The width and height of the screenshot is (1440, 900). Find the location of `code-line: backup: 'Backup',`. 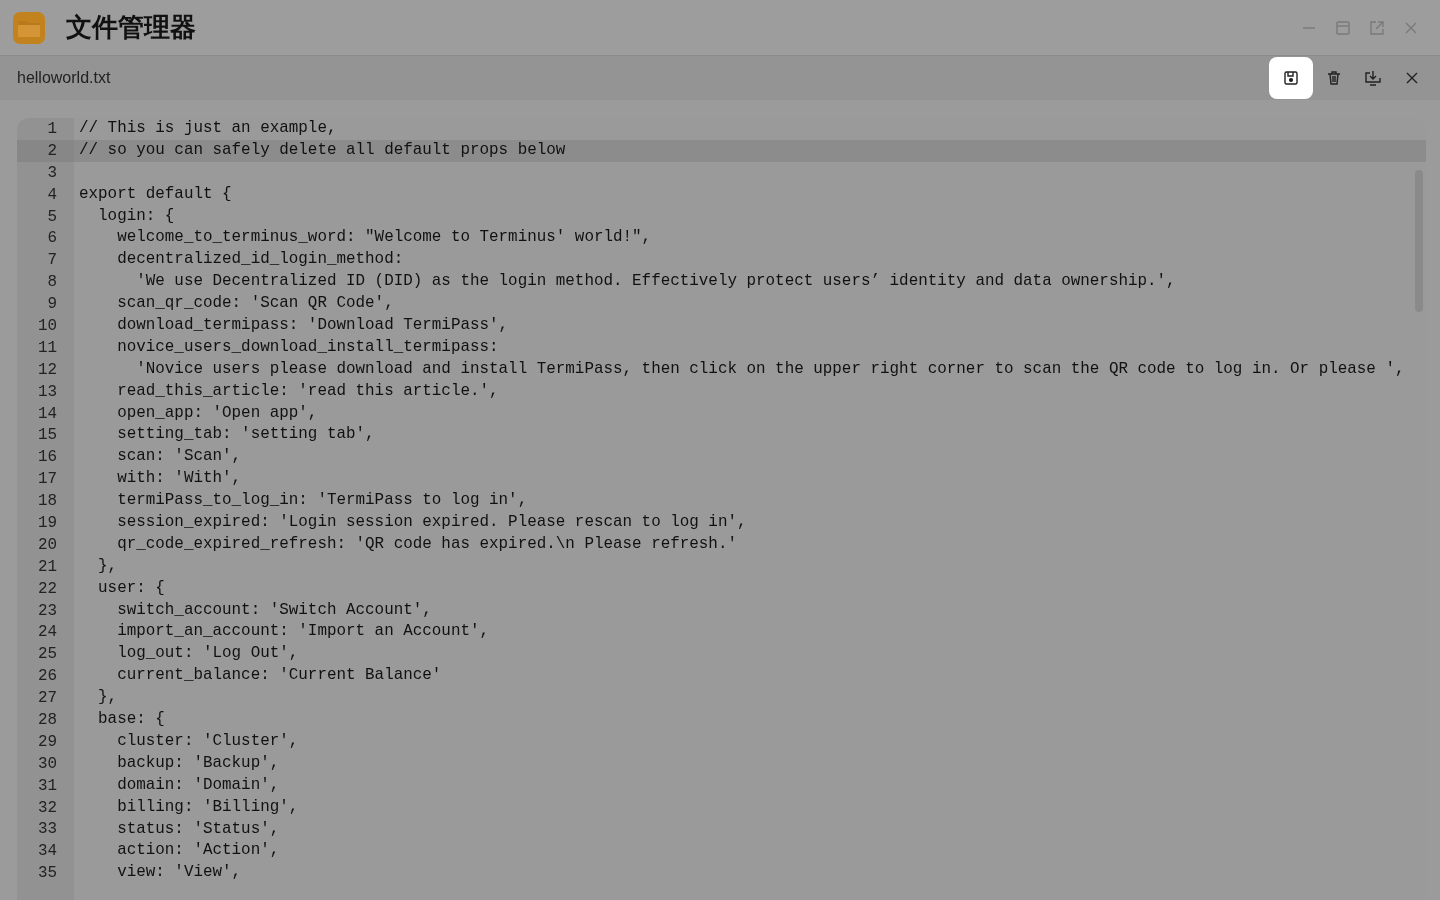

code-line: backup: 'Backup', is located at coordinates (198, 763).